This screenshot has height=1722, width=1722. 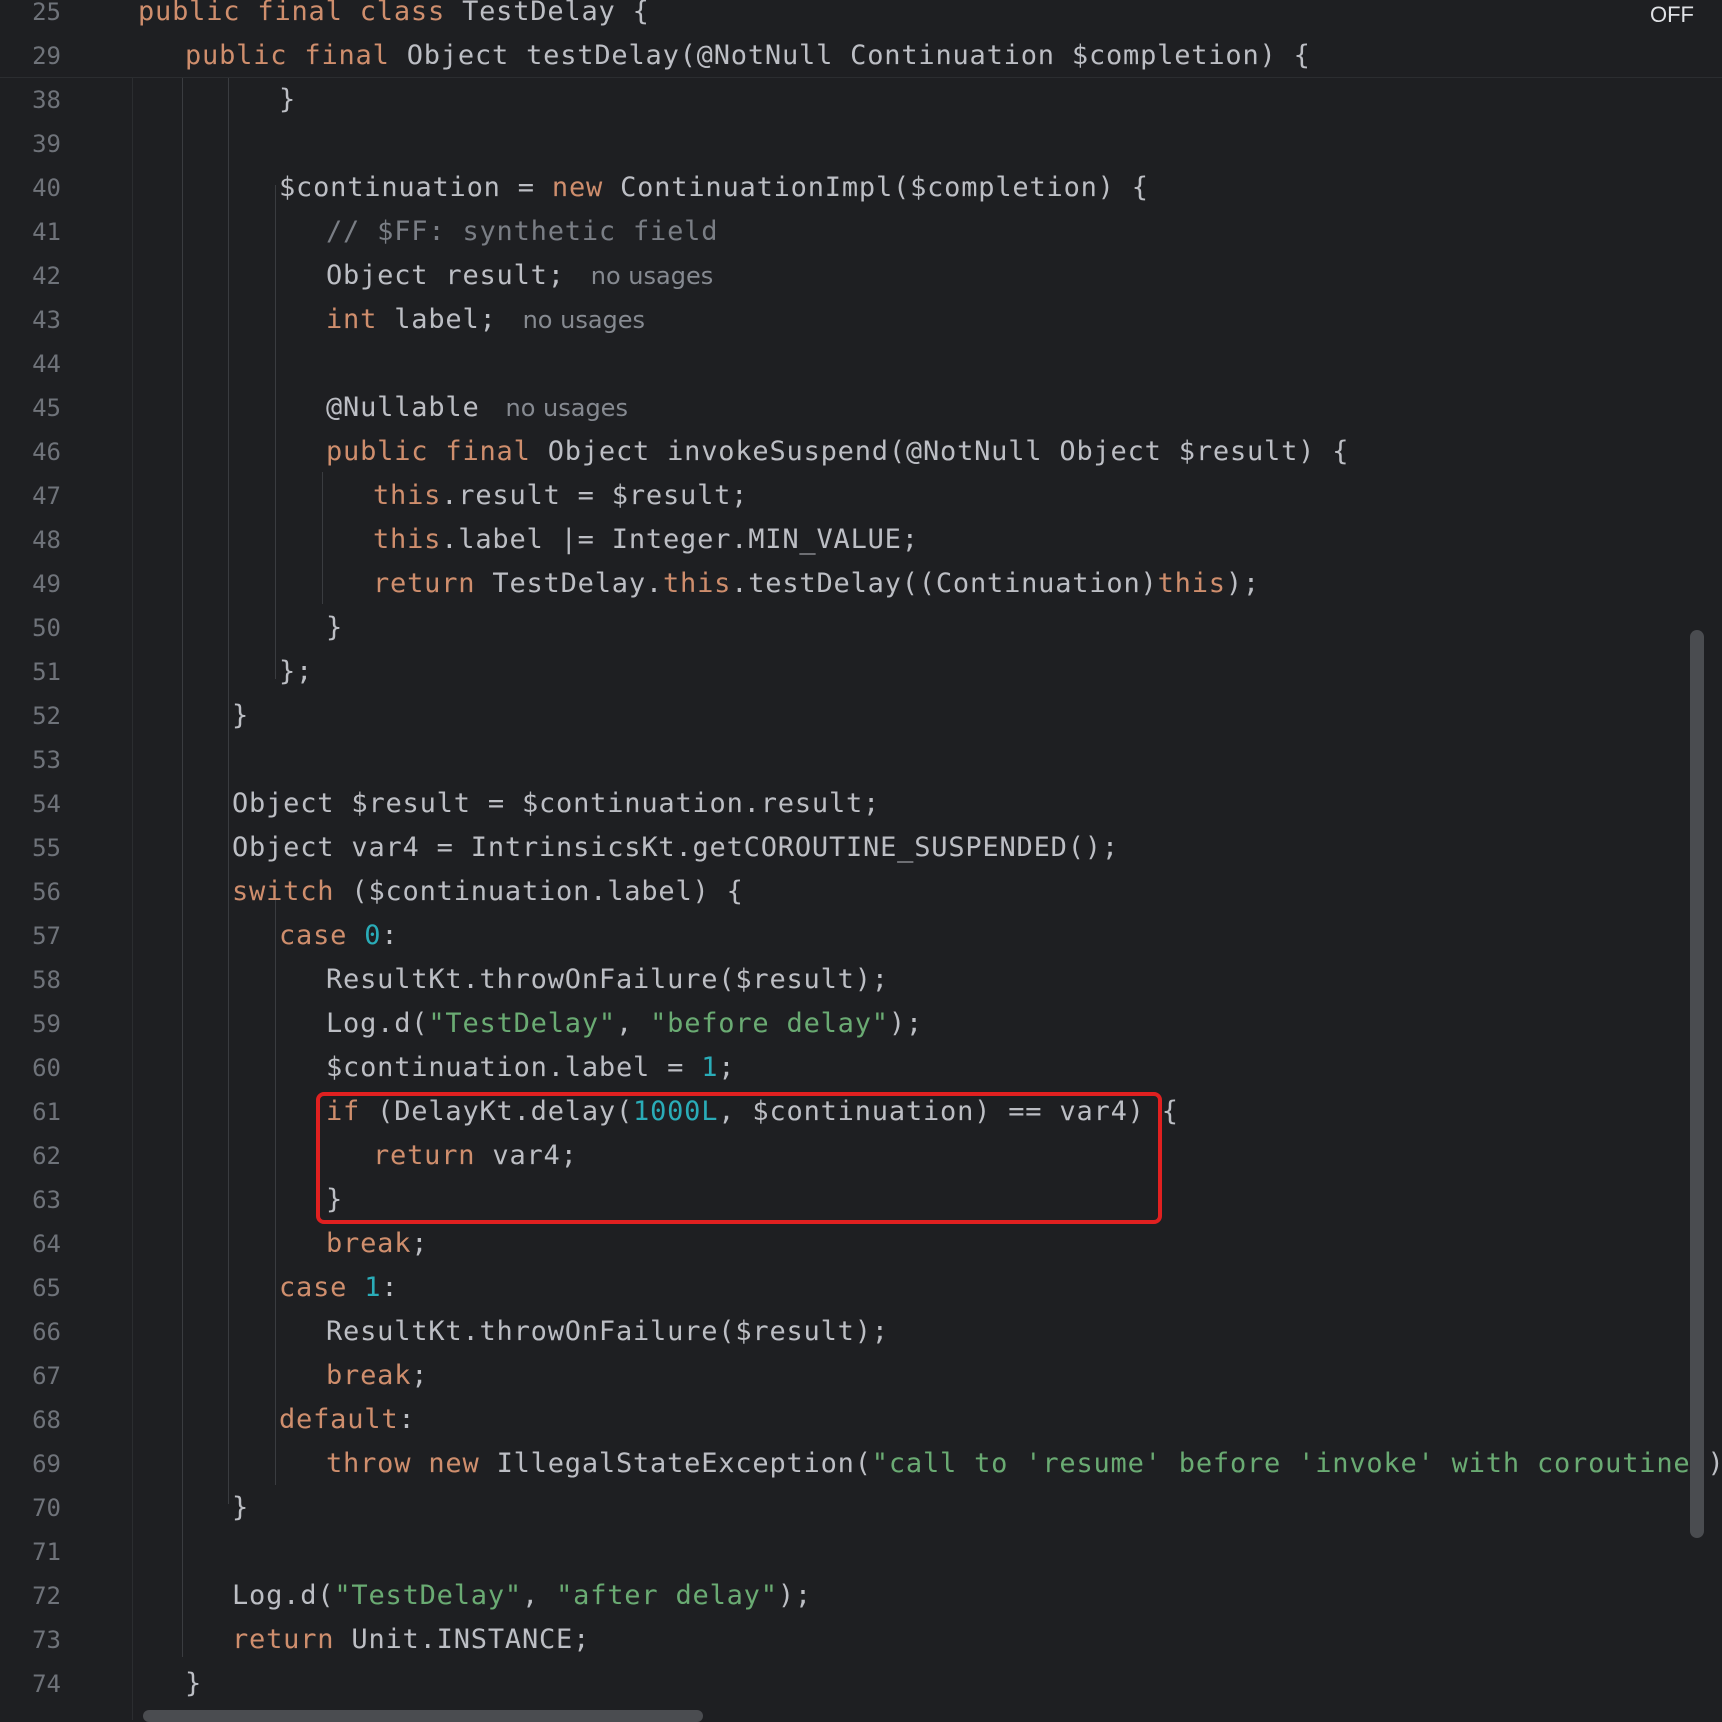 I want to click on code-text: public final class TestDelay {, so click(x=394, y=17).